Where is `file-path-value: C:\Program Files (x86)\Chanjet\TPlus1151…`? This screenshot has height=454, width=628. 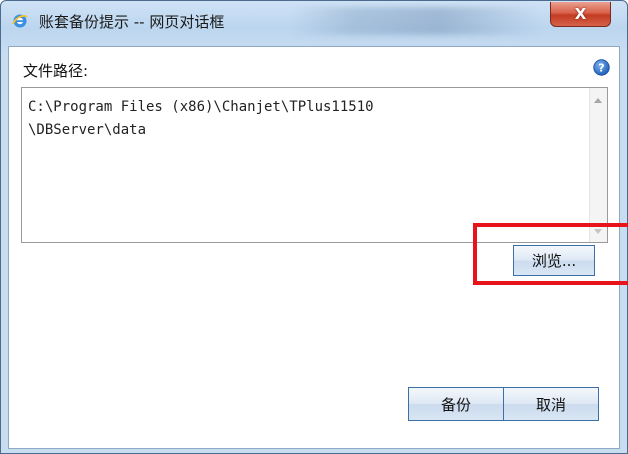
file-path-value: C:\Program Files (x86)\Chanjet\TPlus1151… is located at coordinates (201, 118).